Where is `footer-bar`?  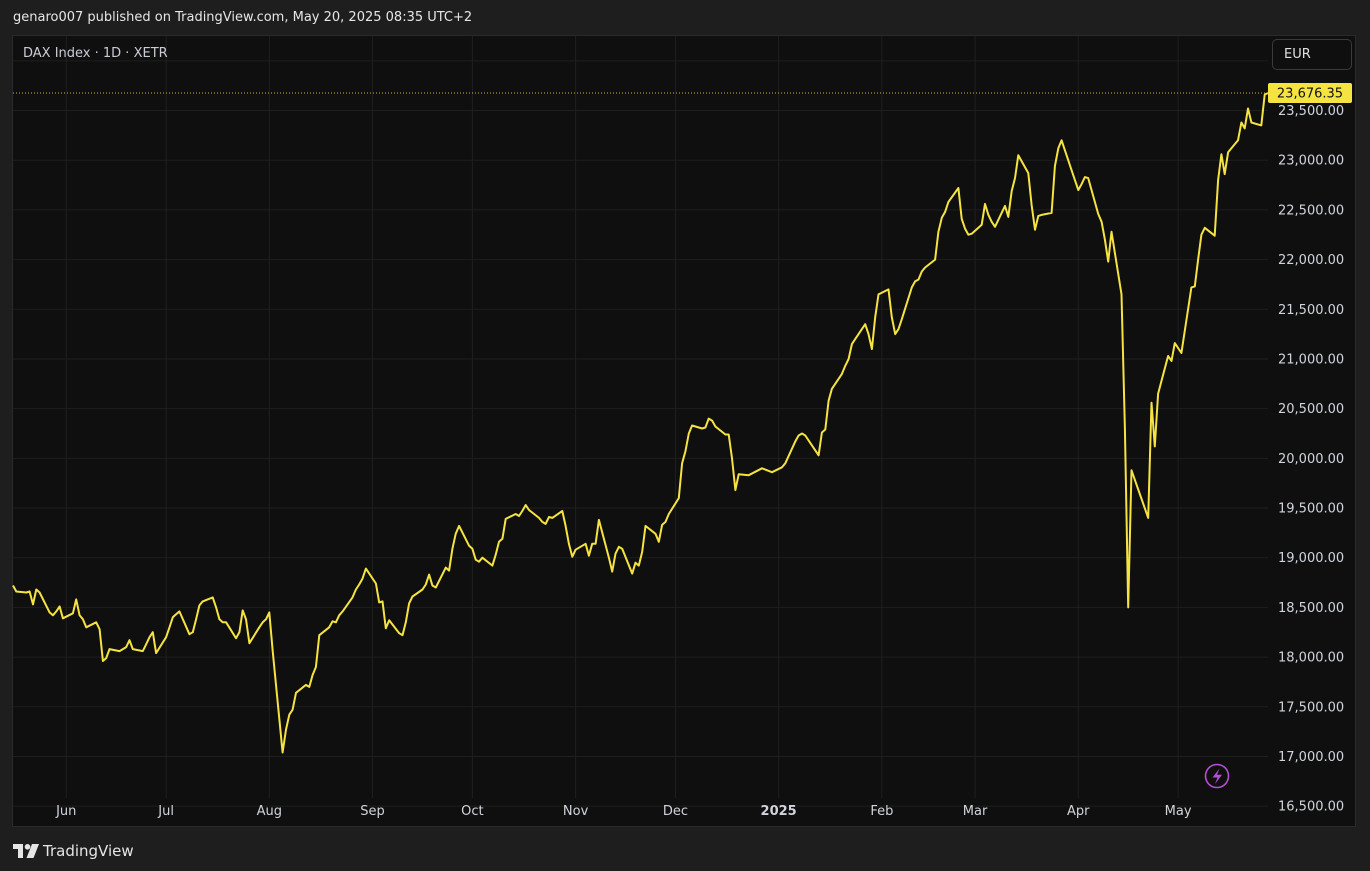 footer-bar is located at coordinates (685, 849).